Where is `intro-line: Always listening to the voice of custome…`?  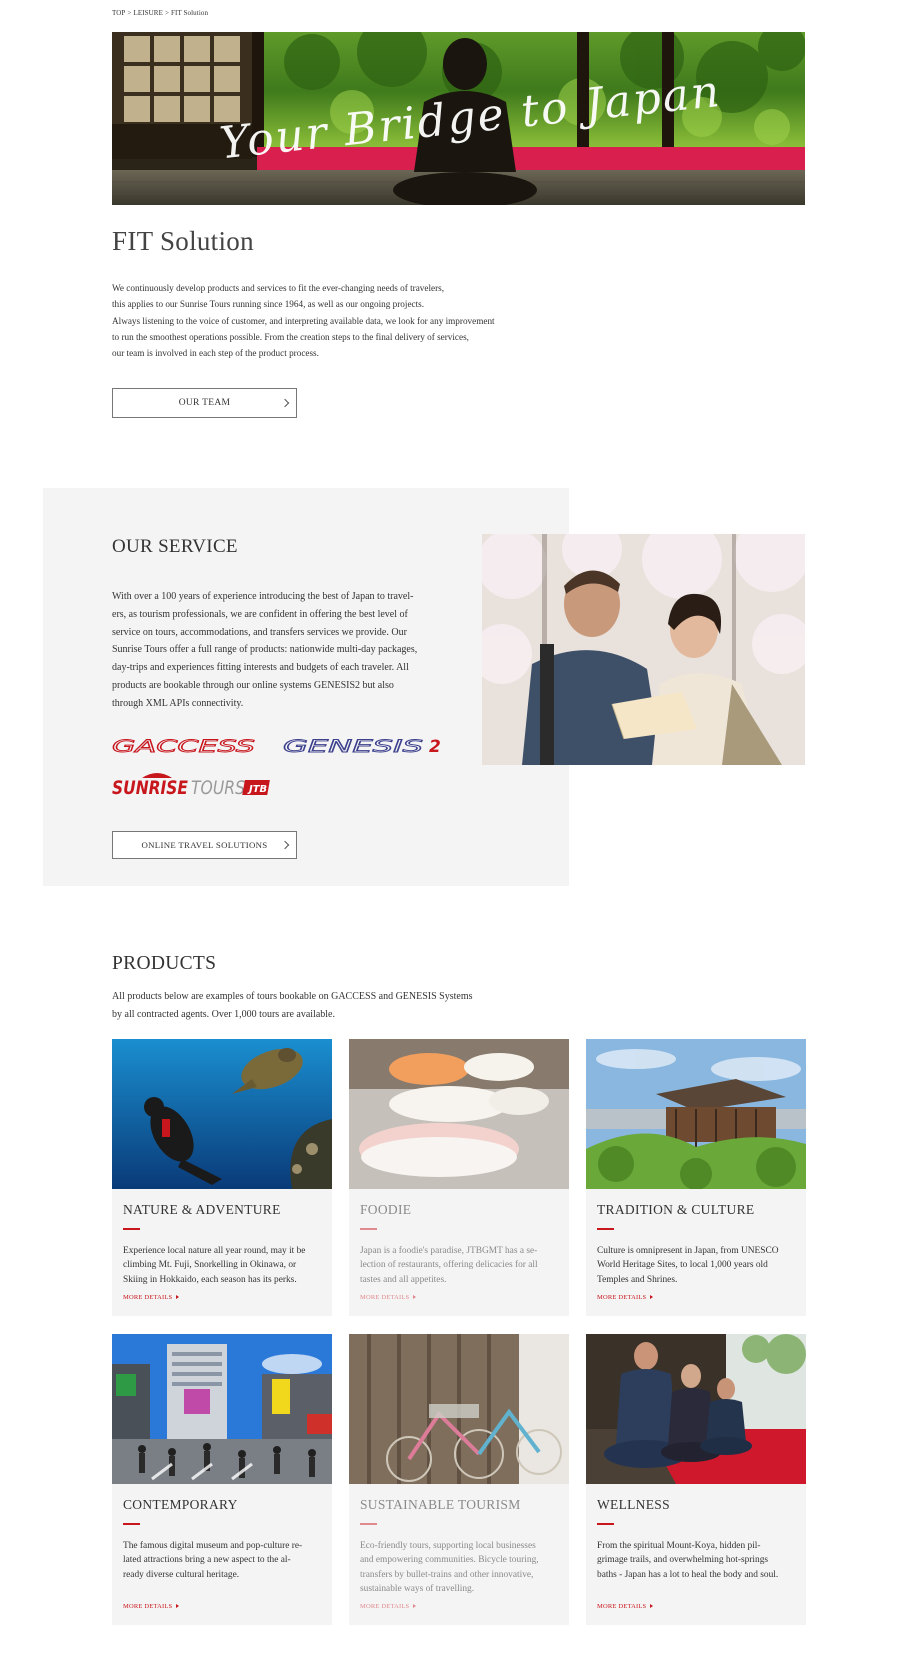 intro-line: Always listening to the voice of custome… is located at coordinates (303, 320).